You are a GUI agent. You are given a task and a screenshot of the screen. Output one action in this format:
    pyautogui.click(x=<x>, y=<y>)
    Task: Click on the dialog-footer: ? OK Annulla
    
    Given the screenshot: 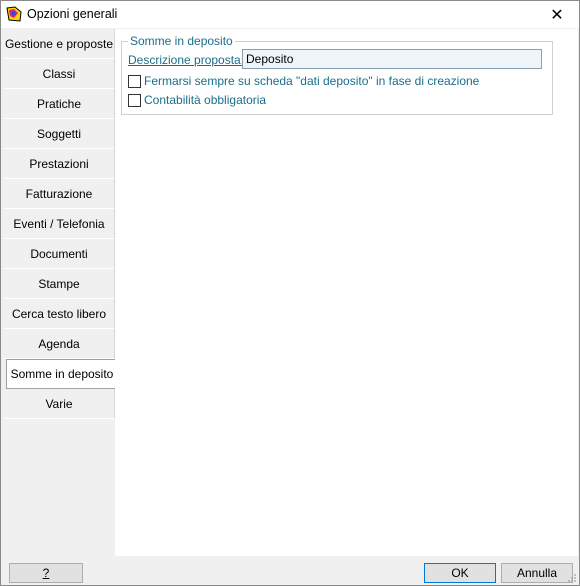 What is the action you would take?
    pyautogui.click(x=290, y=571)
    